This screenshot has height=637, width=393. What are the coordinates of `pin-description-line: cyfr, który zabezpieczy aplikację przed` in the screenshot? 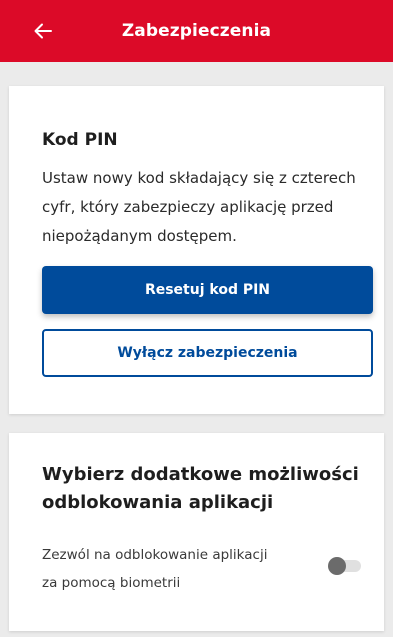 It's located at (188, 207).